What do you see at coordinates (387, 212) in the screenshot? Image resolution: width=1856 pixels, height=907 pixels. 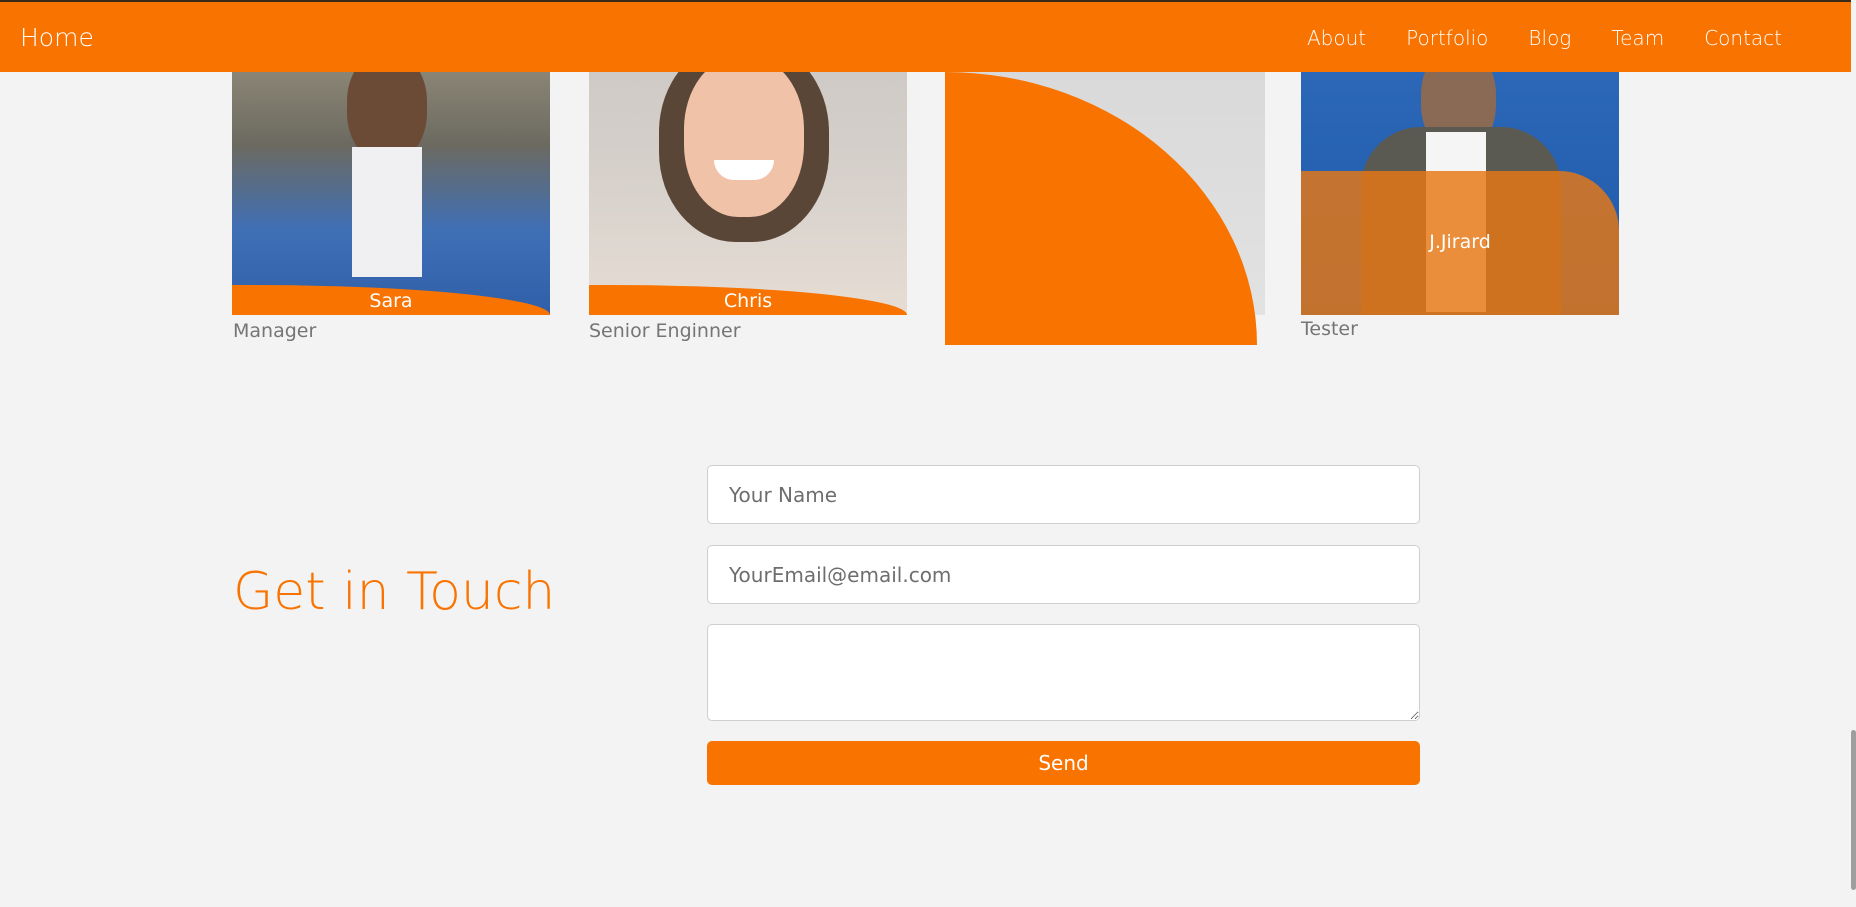 I see `shirt` at bounding box center [387, 212].